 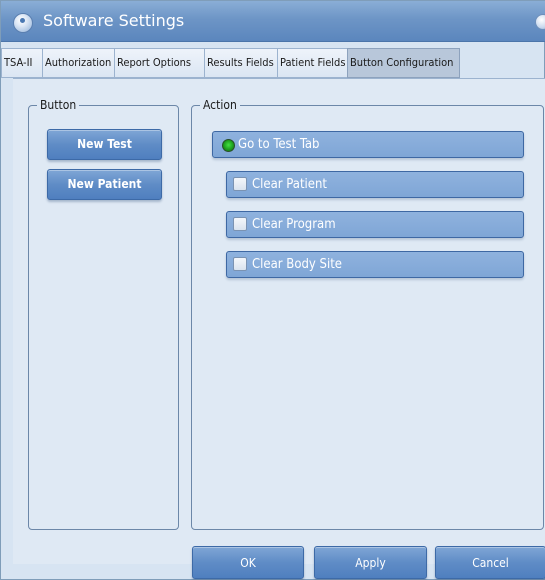 I want to click on title-bar: Software Settings, so click(x=273, y=21).